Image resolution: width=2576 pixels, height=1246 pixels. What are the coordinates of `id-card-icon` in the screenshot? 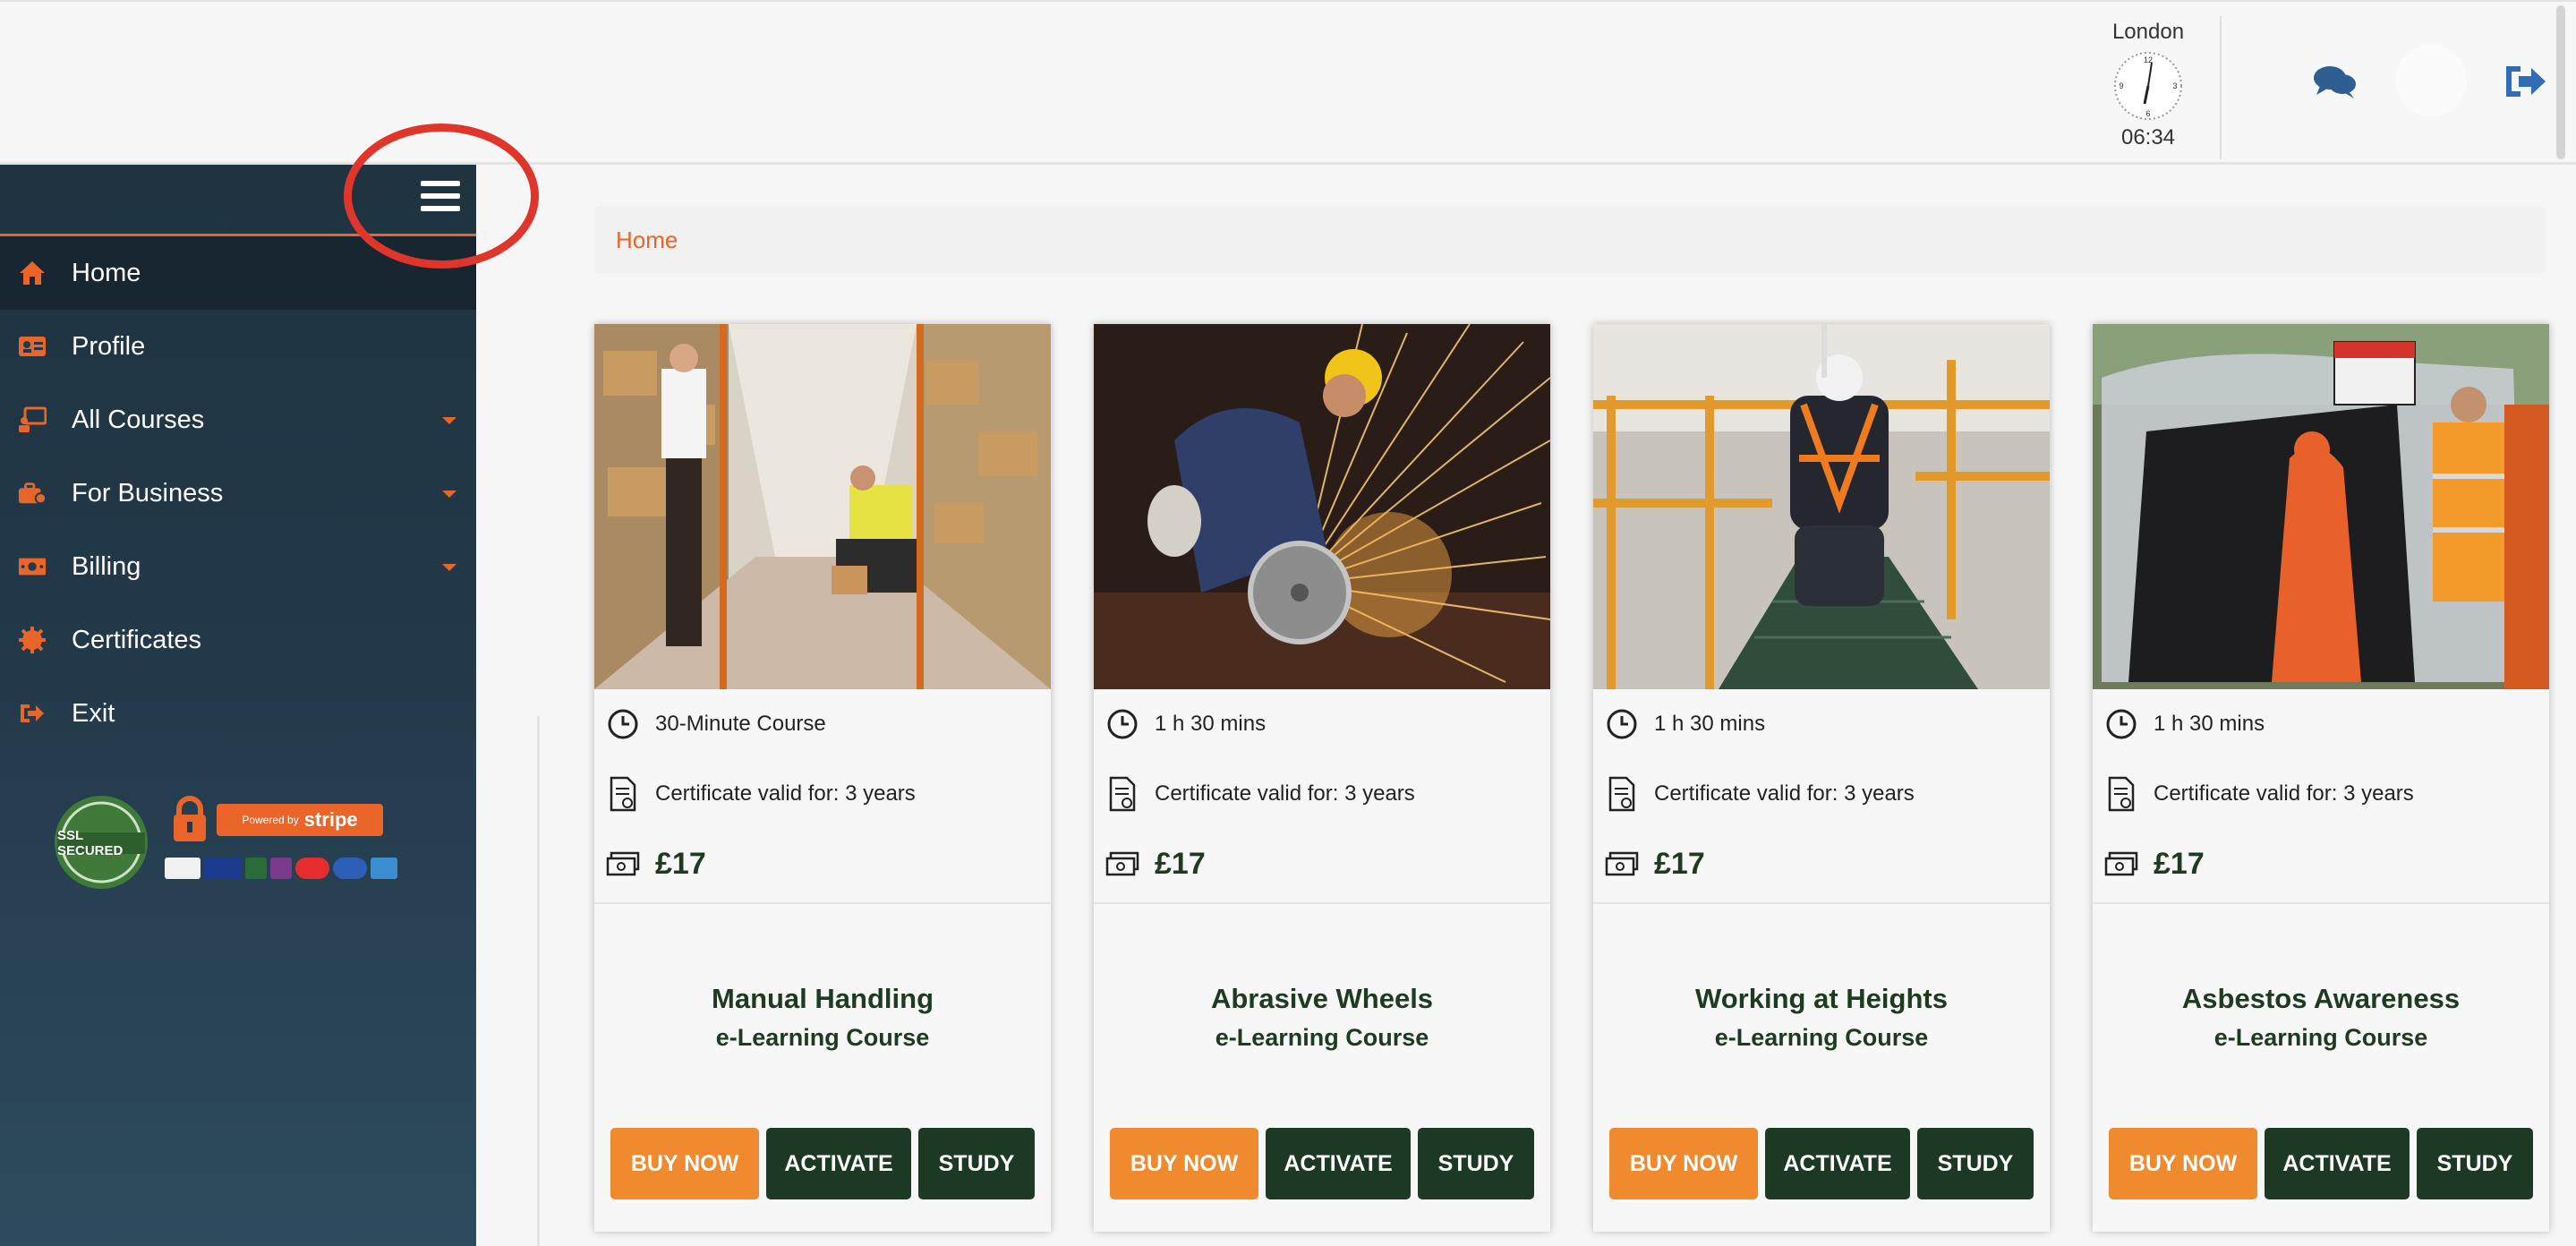 It's located at (32, 346).